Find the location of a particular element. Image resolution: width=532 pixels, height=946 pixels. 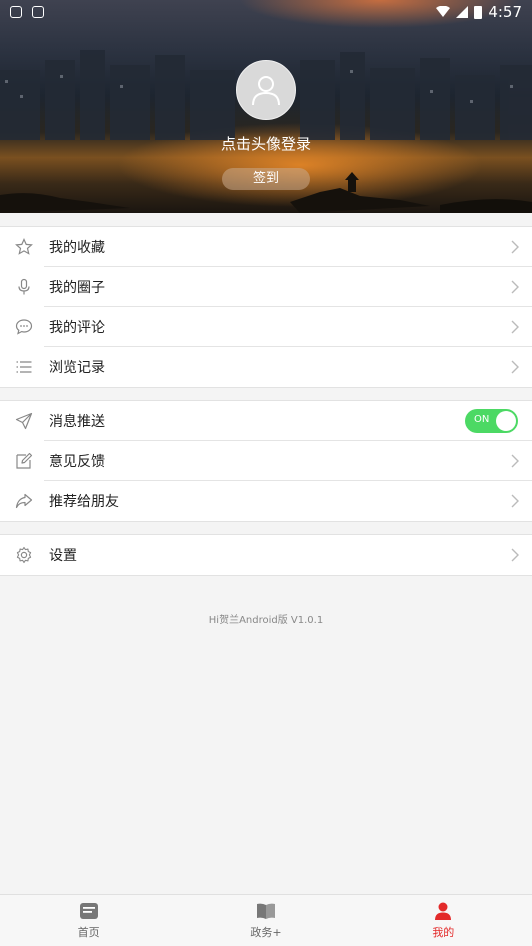

person-icon is located at coordinates (443, 911).